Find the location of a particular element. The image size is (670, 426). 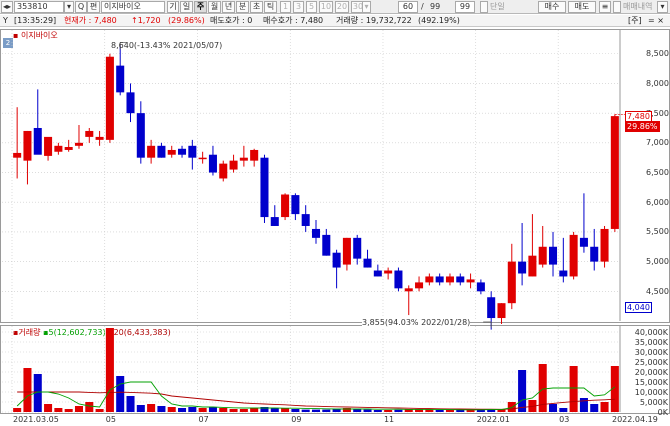

x-axis-label: 09 is located at coordinates (296, 419).